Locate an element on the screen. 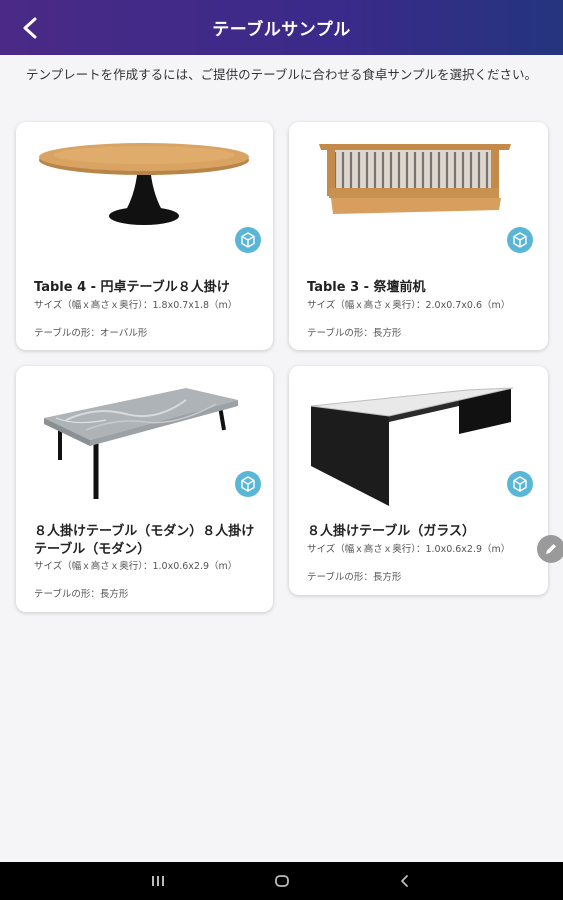  home-button is located at coordinates (282, 881).